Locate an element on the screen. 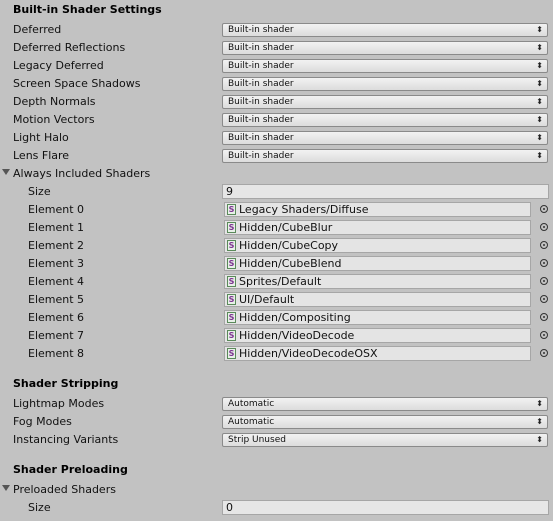 The image size is (553, 521). element-5-object-field: S UI/Default is located at coordinates (377, 299).